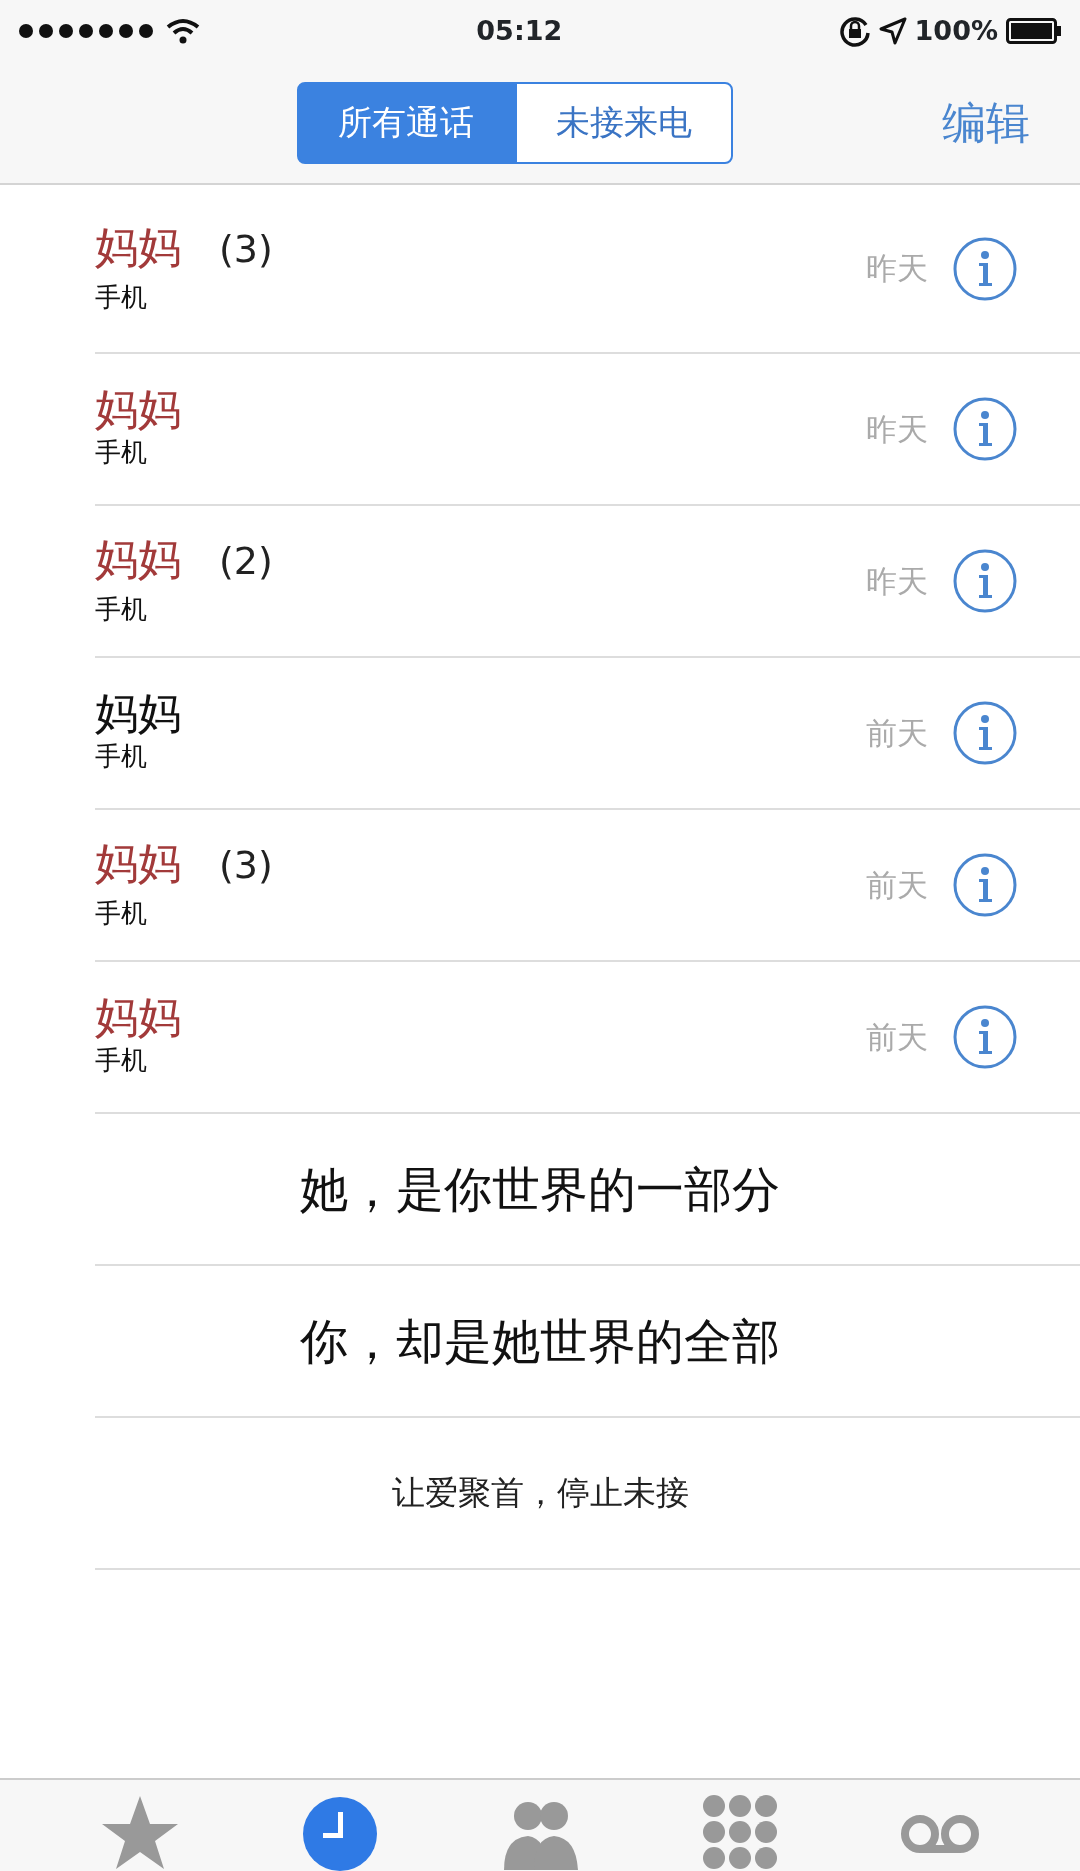 Image resolution: width=1080 pixels, height=1871 pixels. Describe the element at coordinates (892, 31) in the screenshot. I see `location-arrow-icon` at that location.